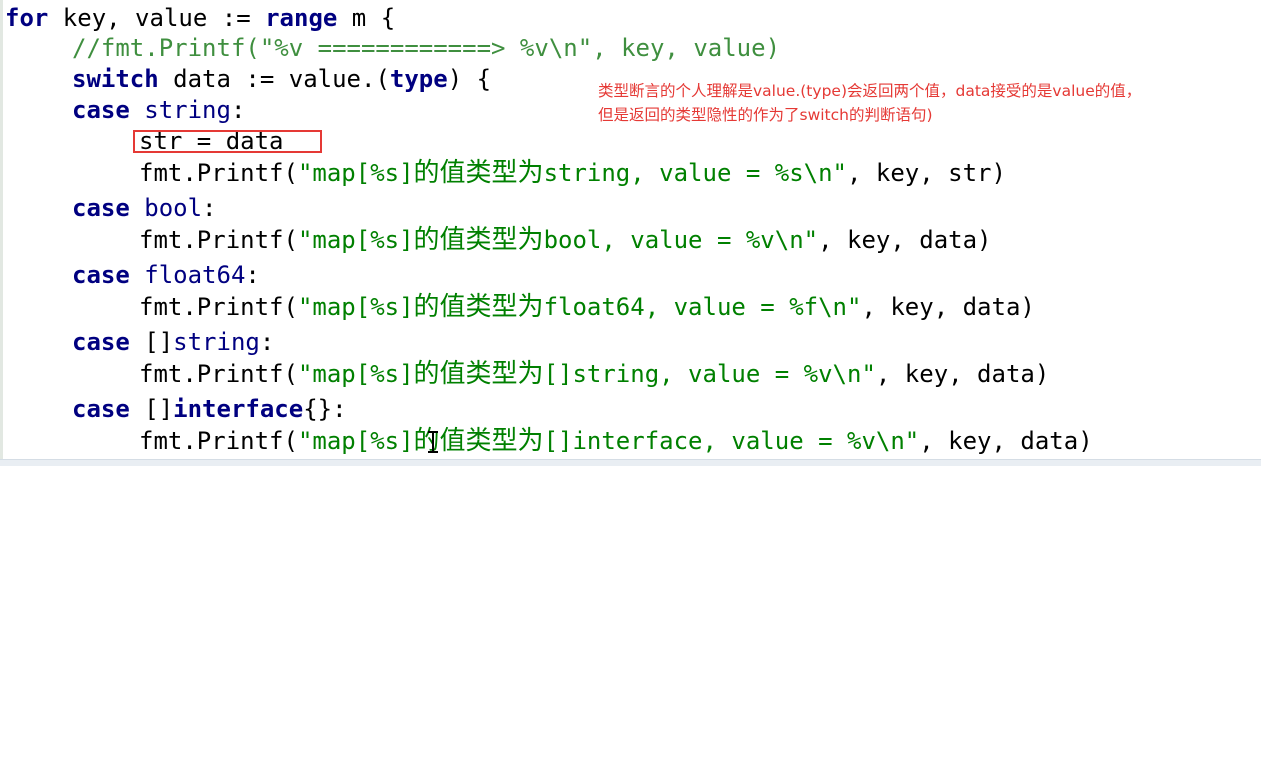 This screenshot has width=1261, height=784. Describe the element at coordinates (1, 233) in the screenshot. I see `editor-gutter` at that location.